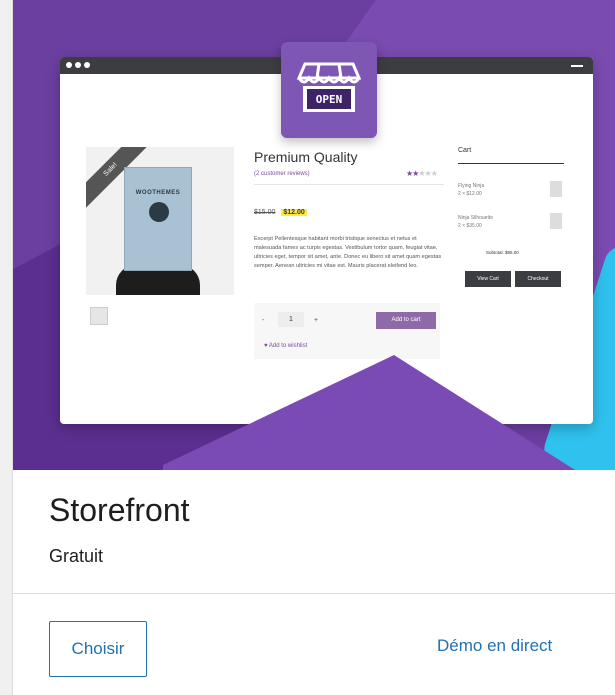  What do you see at coordinates (577, 66) in the screenshot?
I see `window-minimize-icon` at bounding box center [577, 66].